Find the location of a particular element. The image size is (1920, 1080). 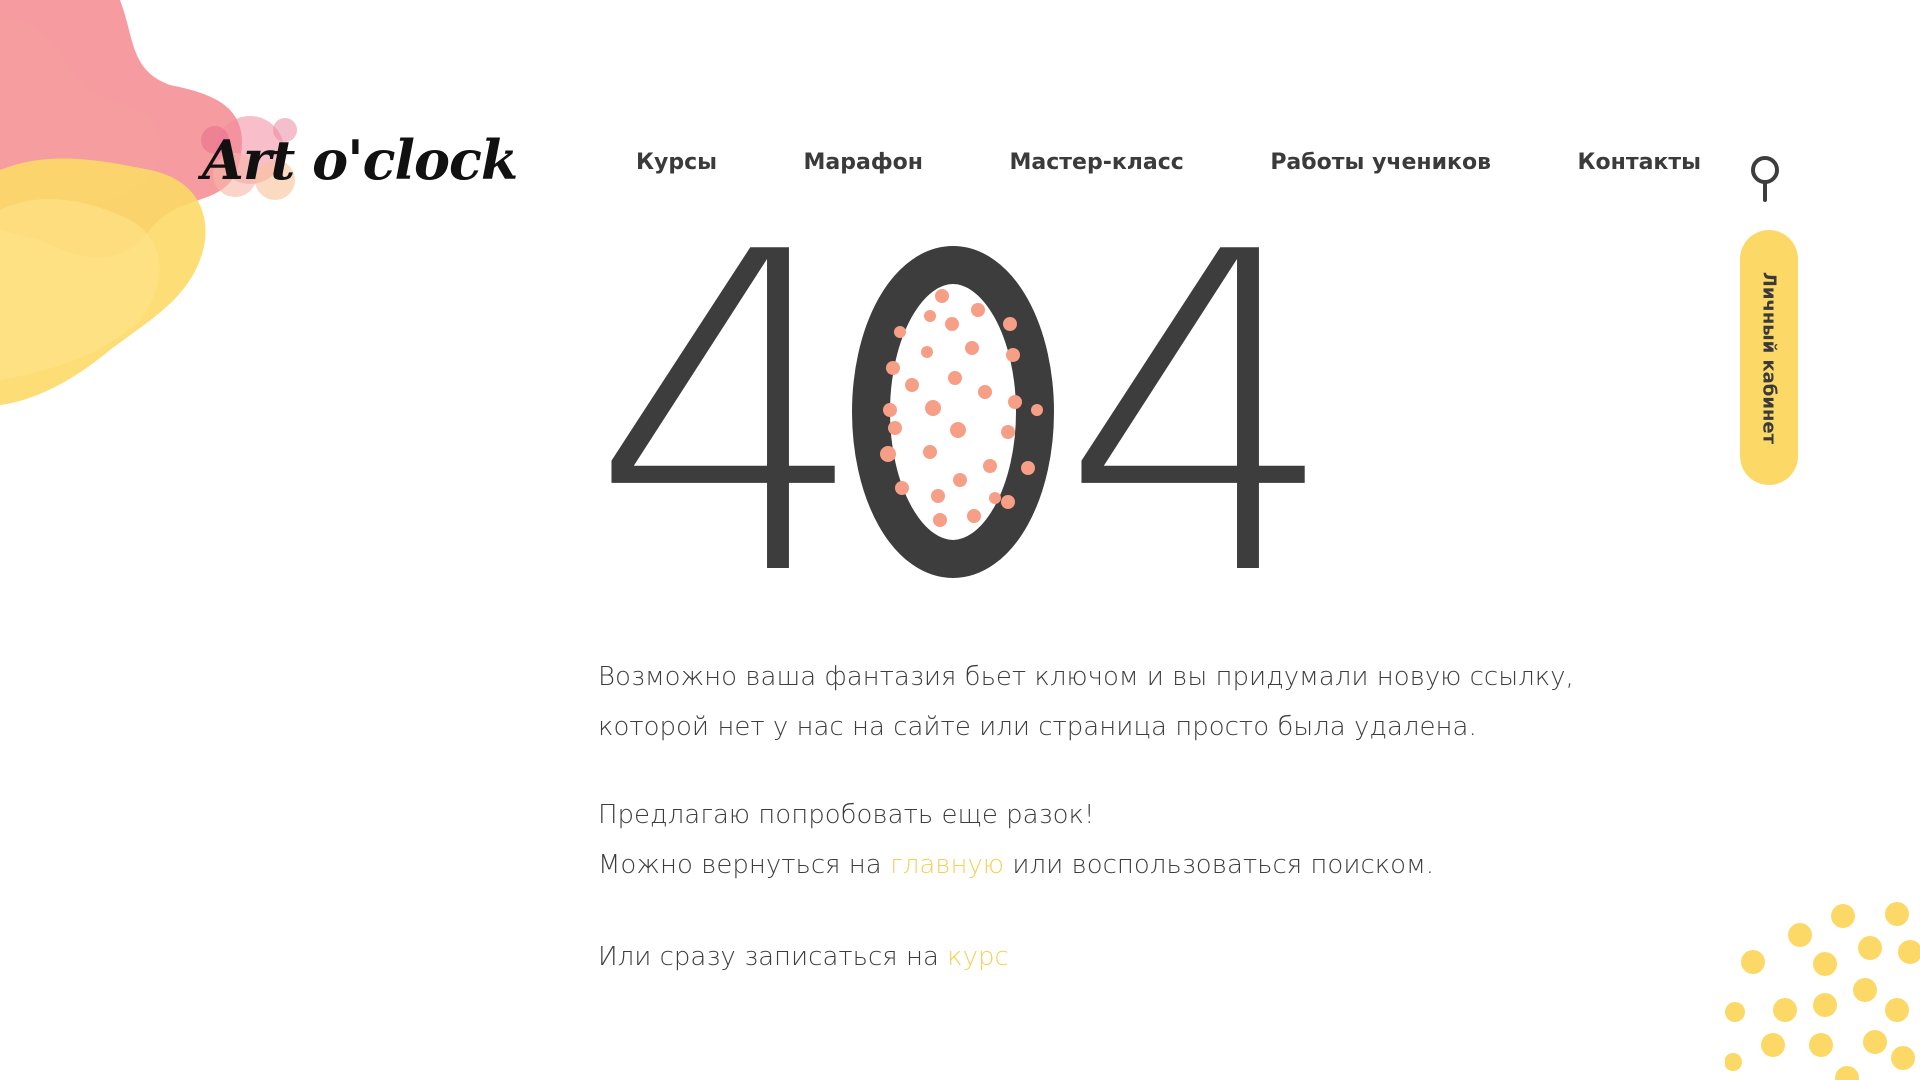

nav-item-courses: Курсы is located at coordinates (676, 162).